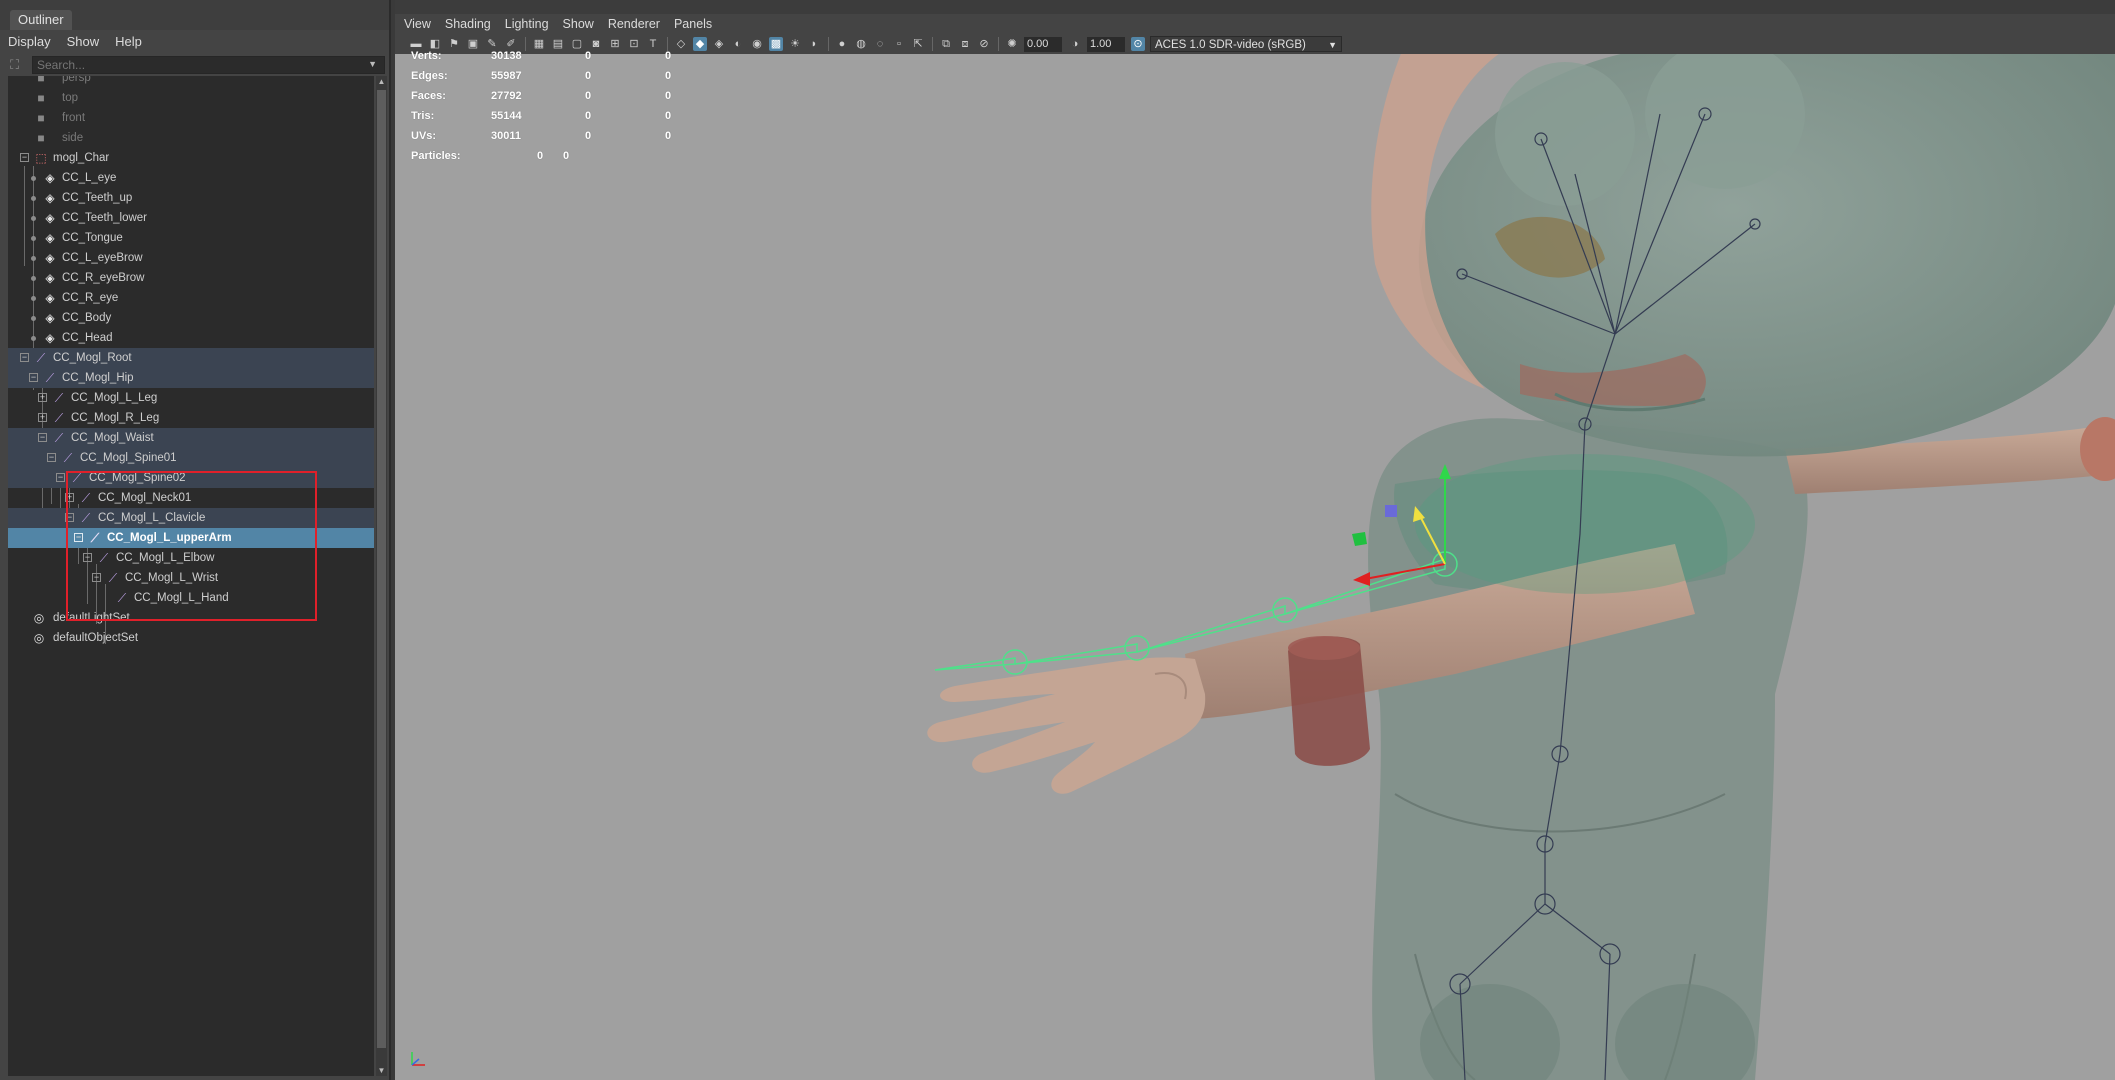 The width and height of the screenshot is (2115, 1080). Describe the element at coordinates (417, 24) in the screenshot. I see `menu-view: View` at that location.